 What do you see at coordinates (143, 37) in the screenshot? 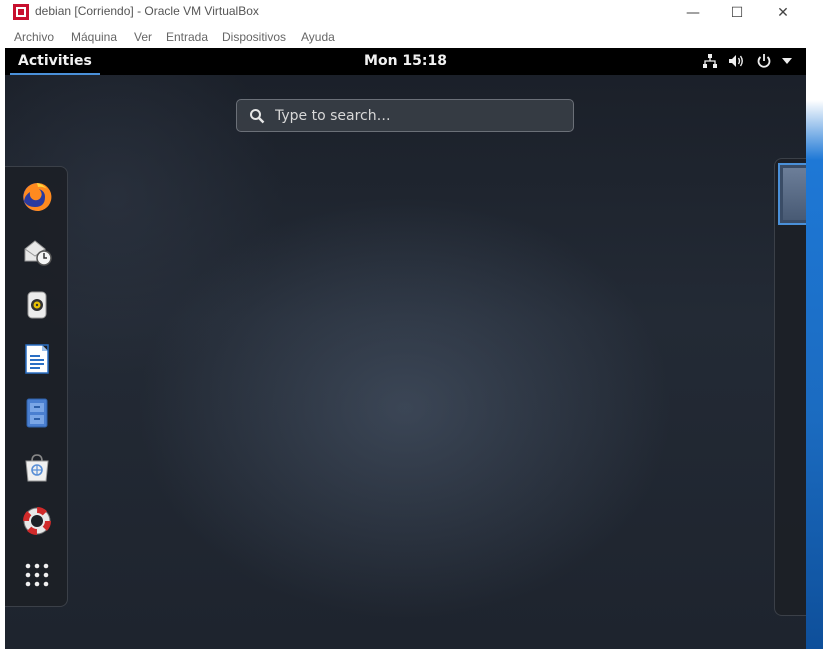
I see `menu-ver: Ver` at bounding box center [143, 37].